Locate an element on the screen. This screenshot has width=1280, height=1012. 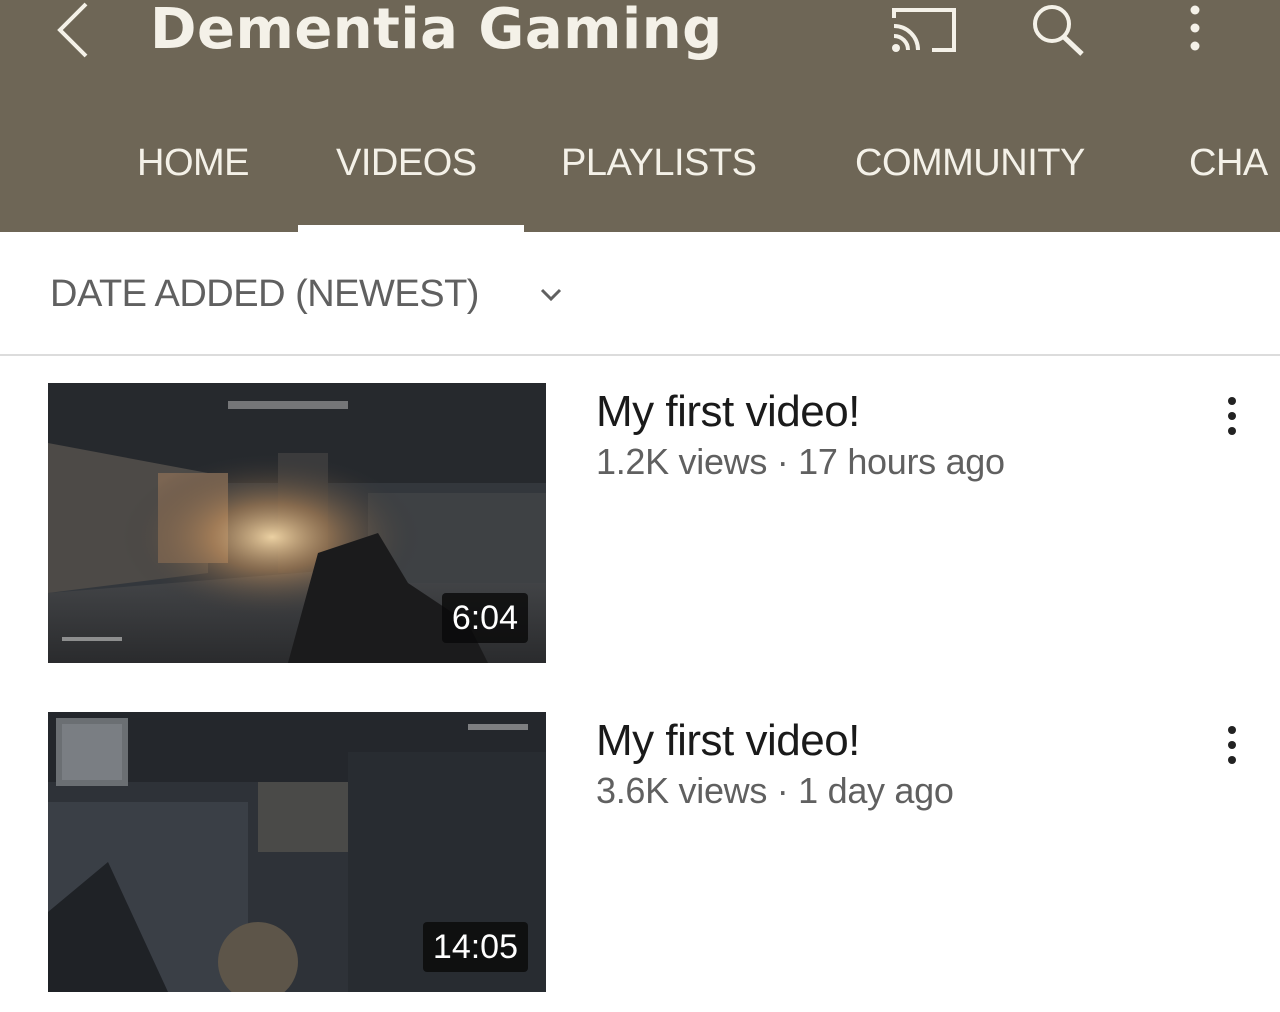
video-meta: 3.6K views · 1 day ago is located at coordinates (775, 790).